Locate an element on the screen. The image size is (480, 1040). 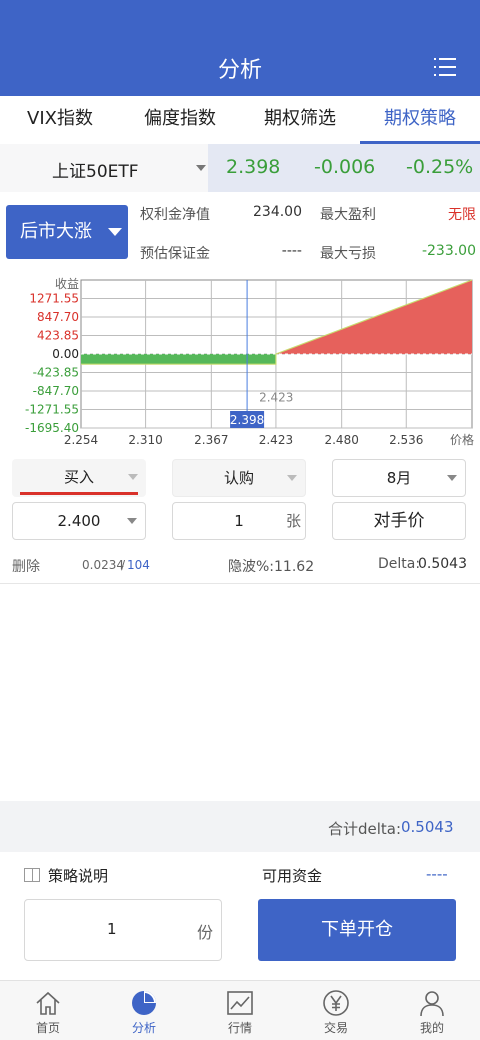
direction-dropdown: 后市大涨 is located at coordinates (67, 232).